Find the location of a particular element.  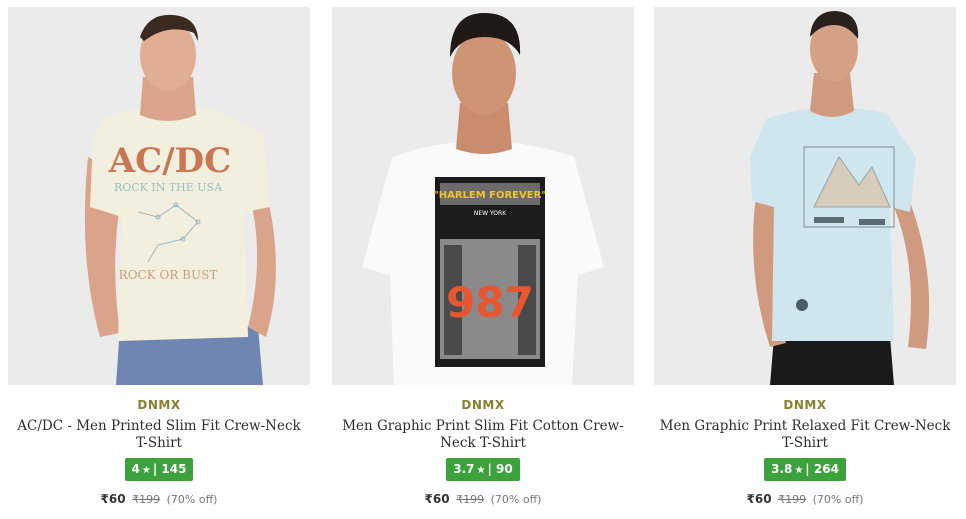

rating-badge: 4 ★ | 145 is located at coordinates (159, 469).